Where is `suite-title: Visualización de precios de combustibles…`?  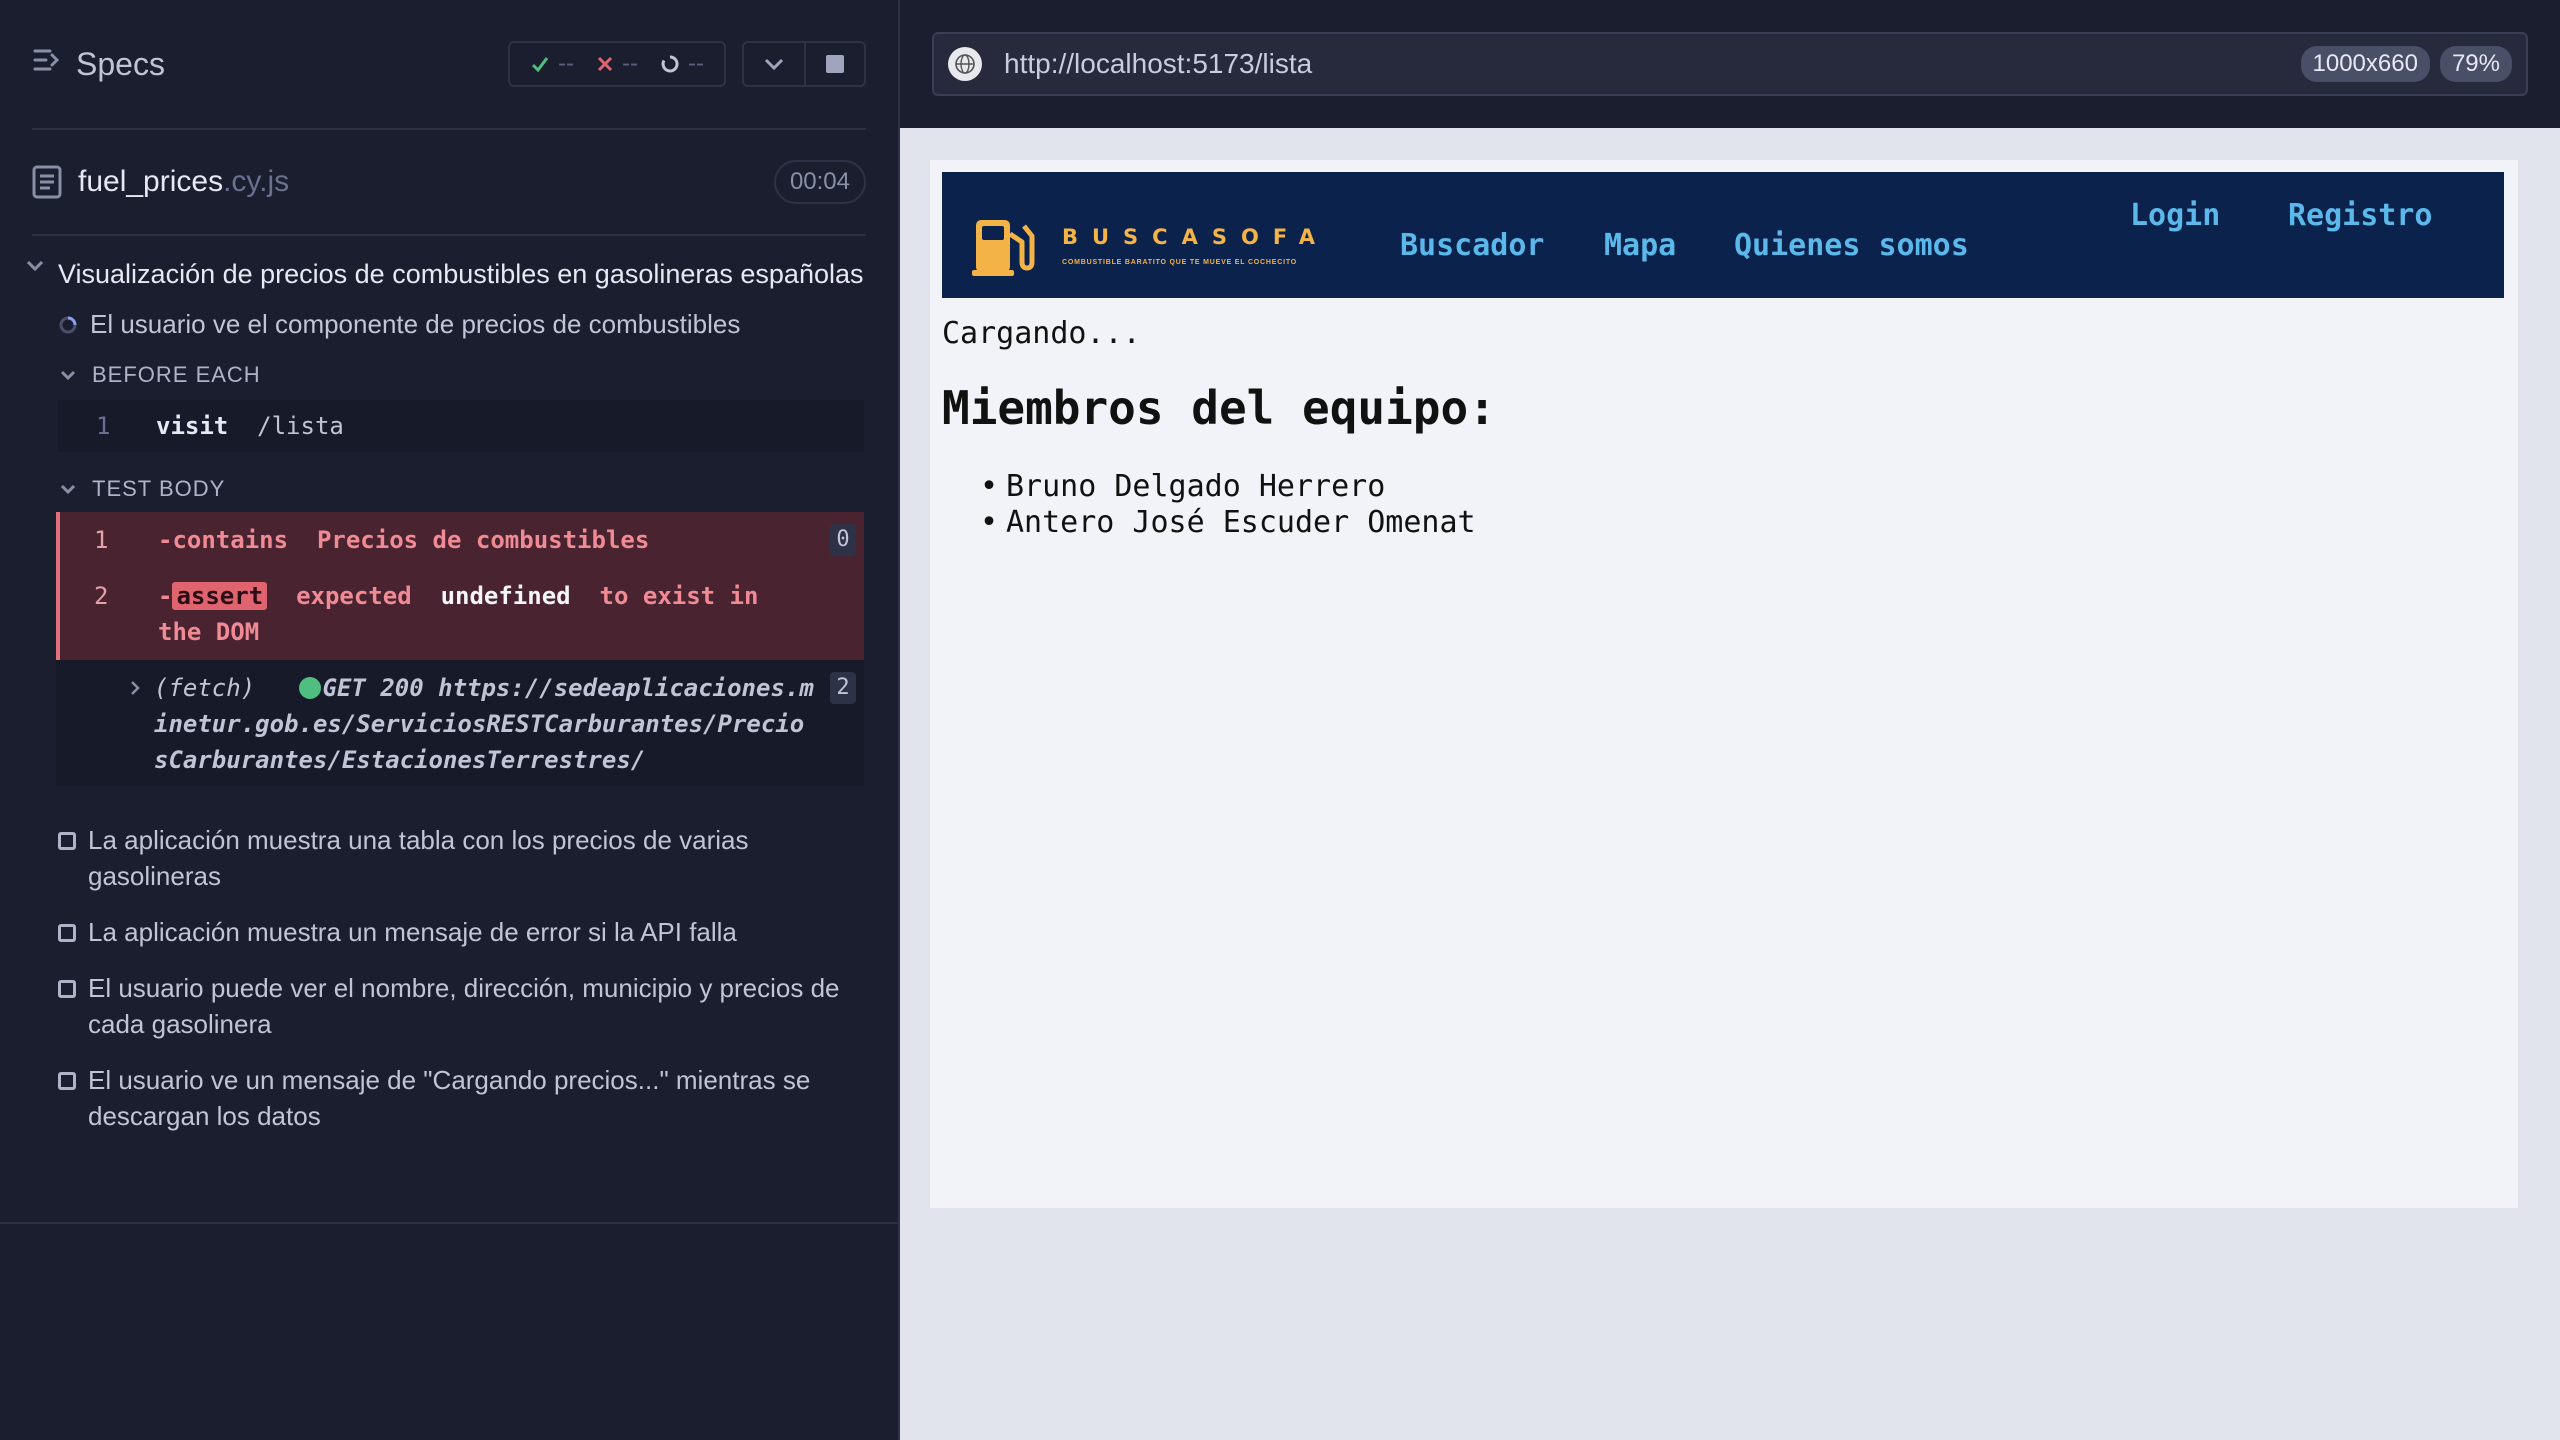
suite-title: Visualización de precios de combustibles… is located at coordinates (461, 274).